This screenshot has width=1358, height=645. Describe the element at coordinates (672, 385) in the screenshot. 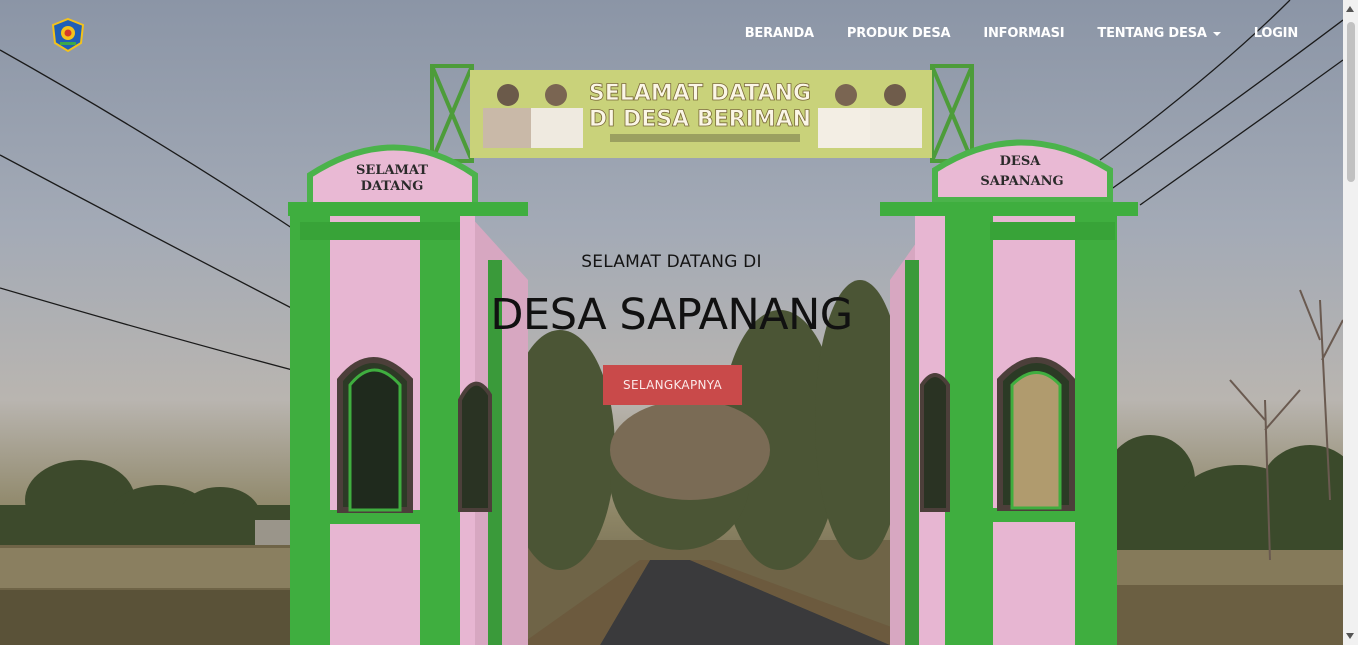

I see `selengkapnya-button: SELANGKAPNYA` at that location.